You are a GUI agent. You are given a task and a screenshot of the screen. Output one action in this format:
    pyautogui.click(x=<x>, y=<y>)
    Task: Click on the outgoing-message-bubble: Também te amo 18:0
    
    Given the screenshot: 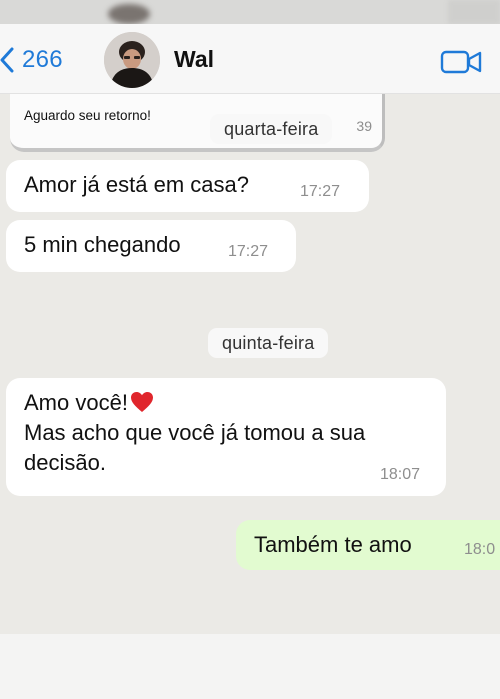 What is the action you would take?
    pyautogui.click(x=368, y=545)
    